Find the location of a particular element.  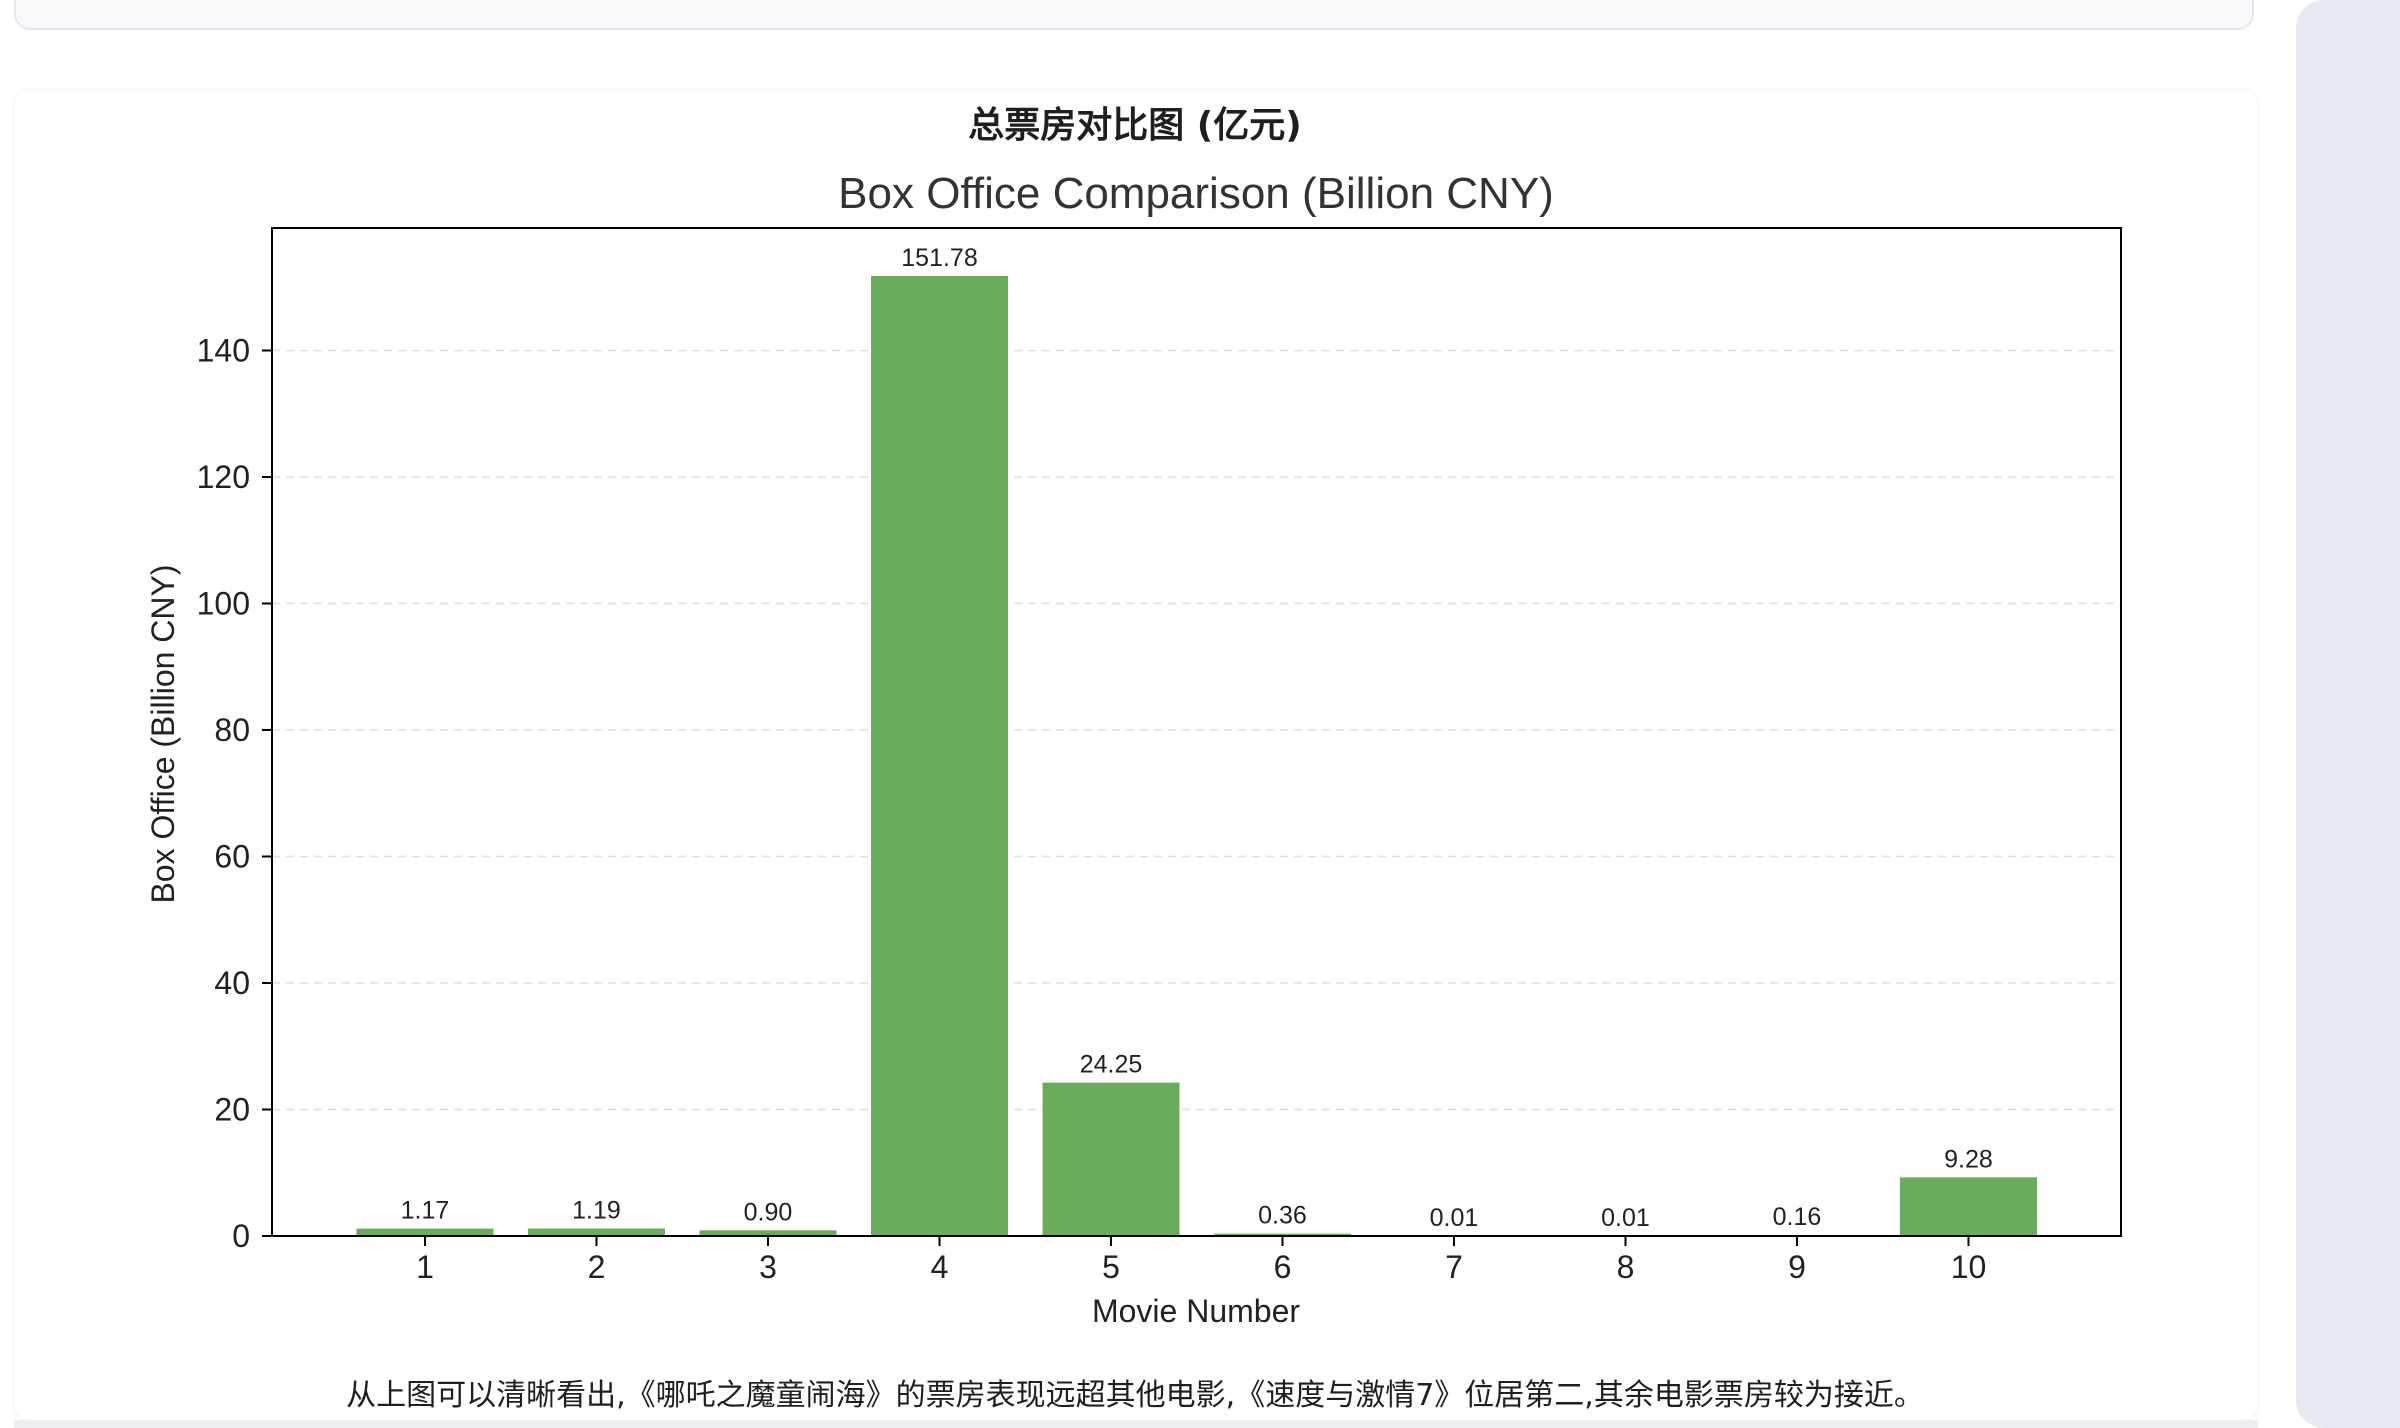

x-tick-label-5: 5 is located at coordinates (1111, 1267).